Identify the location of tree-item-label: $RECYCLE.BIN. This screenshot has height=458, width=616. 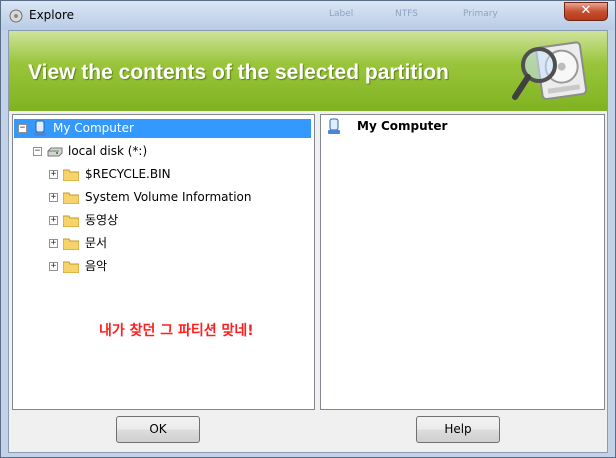
(128, 174).